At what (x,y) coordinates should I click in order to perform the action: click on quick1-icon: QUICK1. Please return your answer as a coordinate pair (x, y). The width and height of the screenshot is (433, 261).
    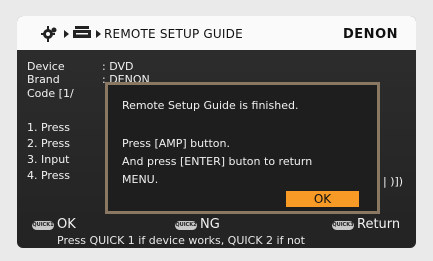
    Looking at the image, I should click on (43, 225).